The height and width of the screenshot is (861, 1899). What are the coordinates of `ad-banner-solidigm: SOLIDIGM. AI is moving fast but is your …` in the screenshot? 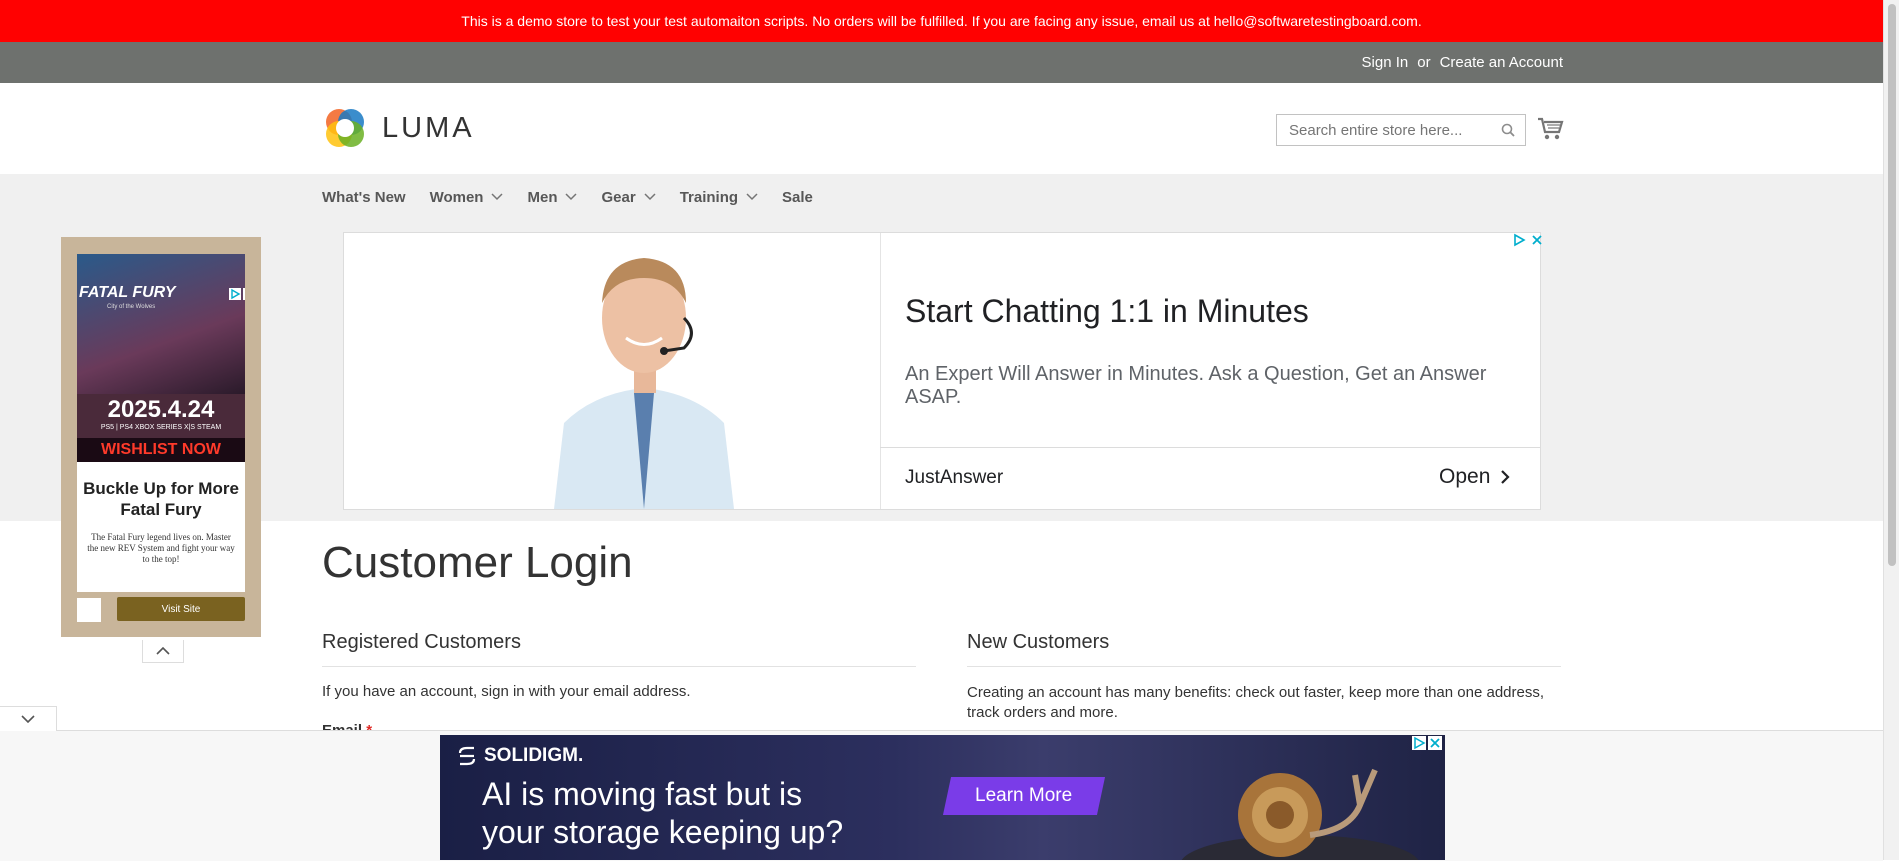 It's located at (942, 797).